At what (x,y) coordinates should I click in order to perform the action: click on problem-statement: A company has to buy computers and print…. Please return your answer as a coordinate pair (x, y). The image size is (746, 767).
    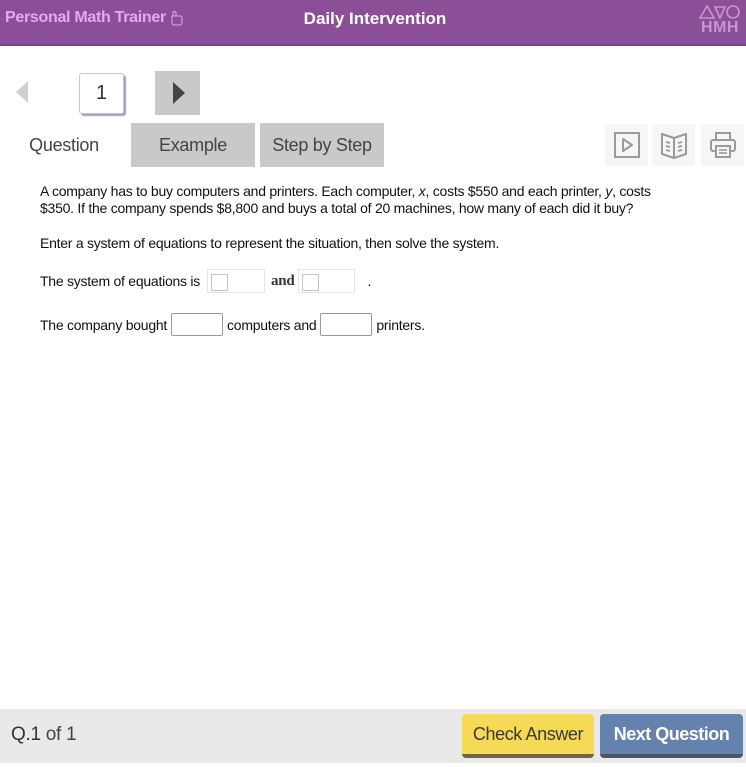
    Looking at the image, I should click on (360, 200).